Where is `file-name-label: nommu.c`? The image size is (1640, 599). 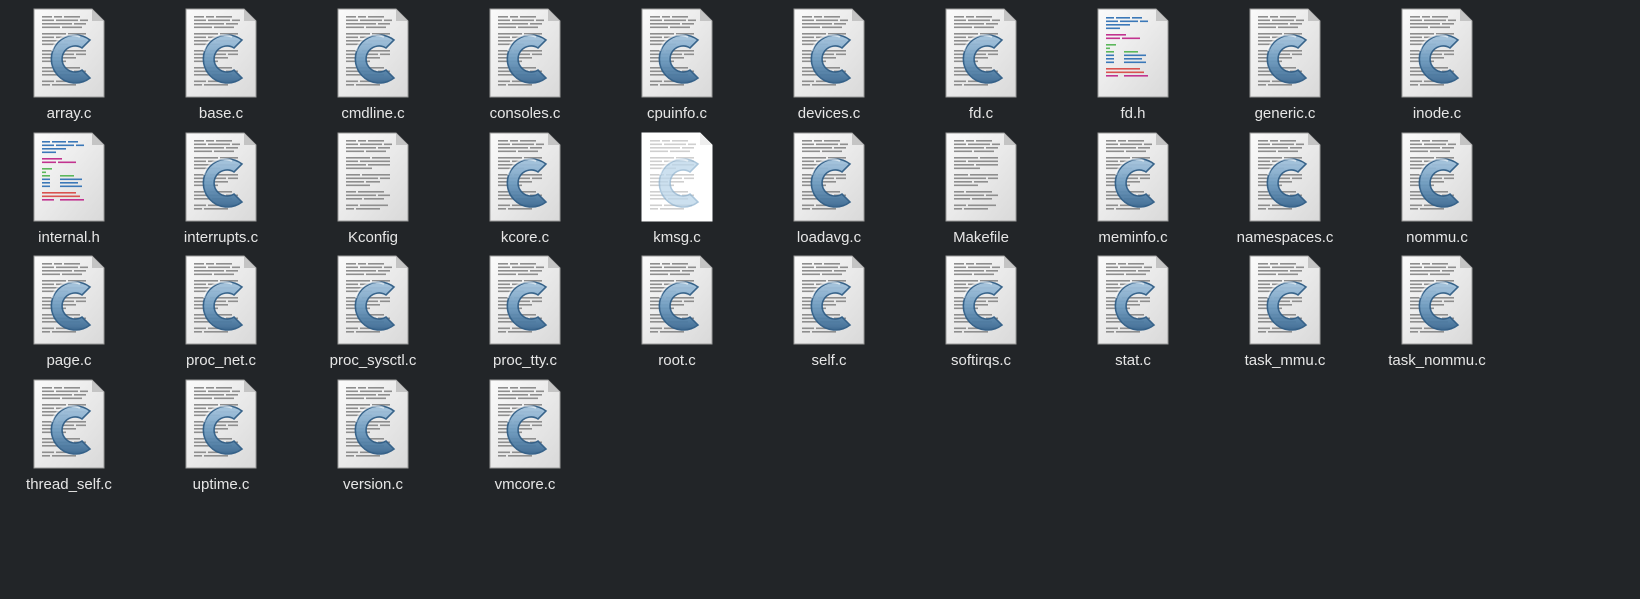
file-name-label: nommu.c is located at coordinates (1437, 237).